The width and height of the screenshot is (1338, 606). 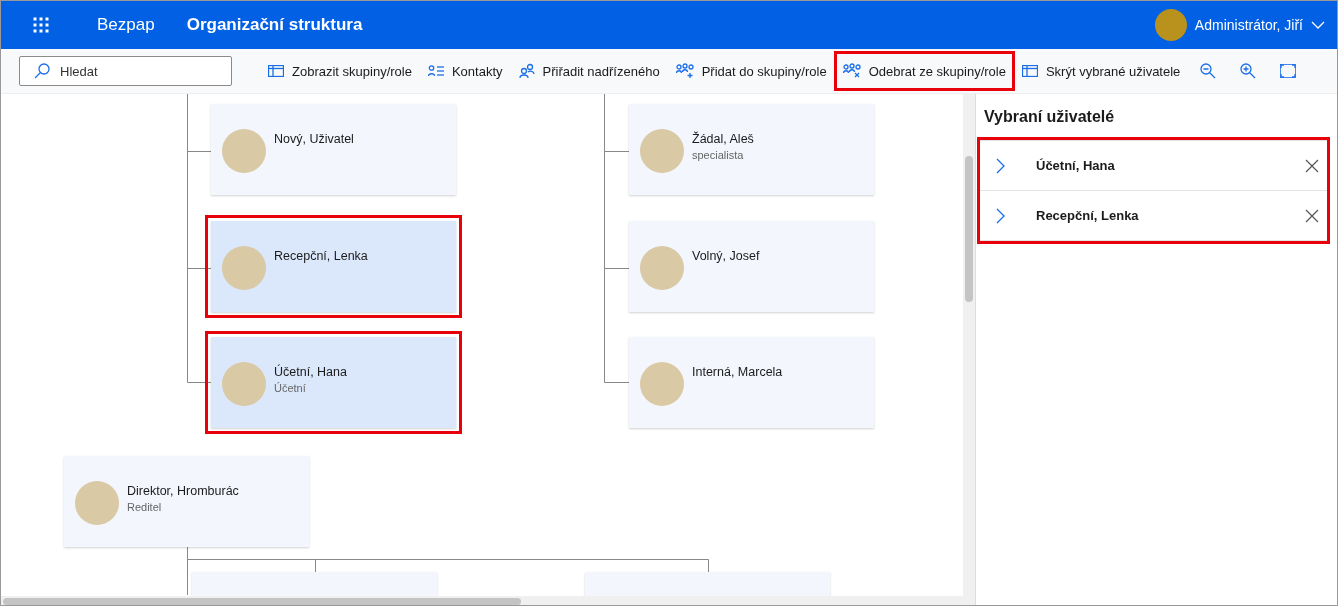 What do you see at coordinates (851, 71) in the screenshot?
I see `group-remove-icon` at bounding box center [851, 71].